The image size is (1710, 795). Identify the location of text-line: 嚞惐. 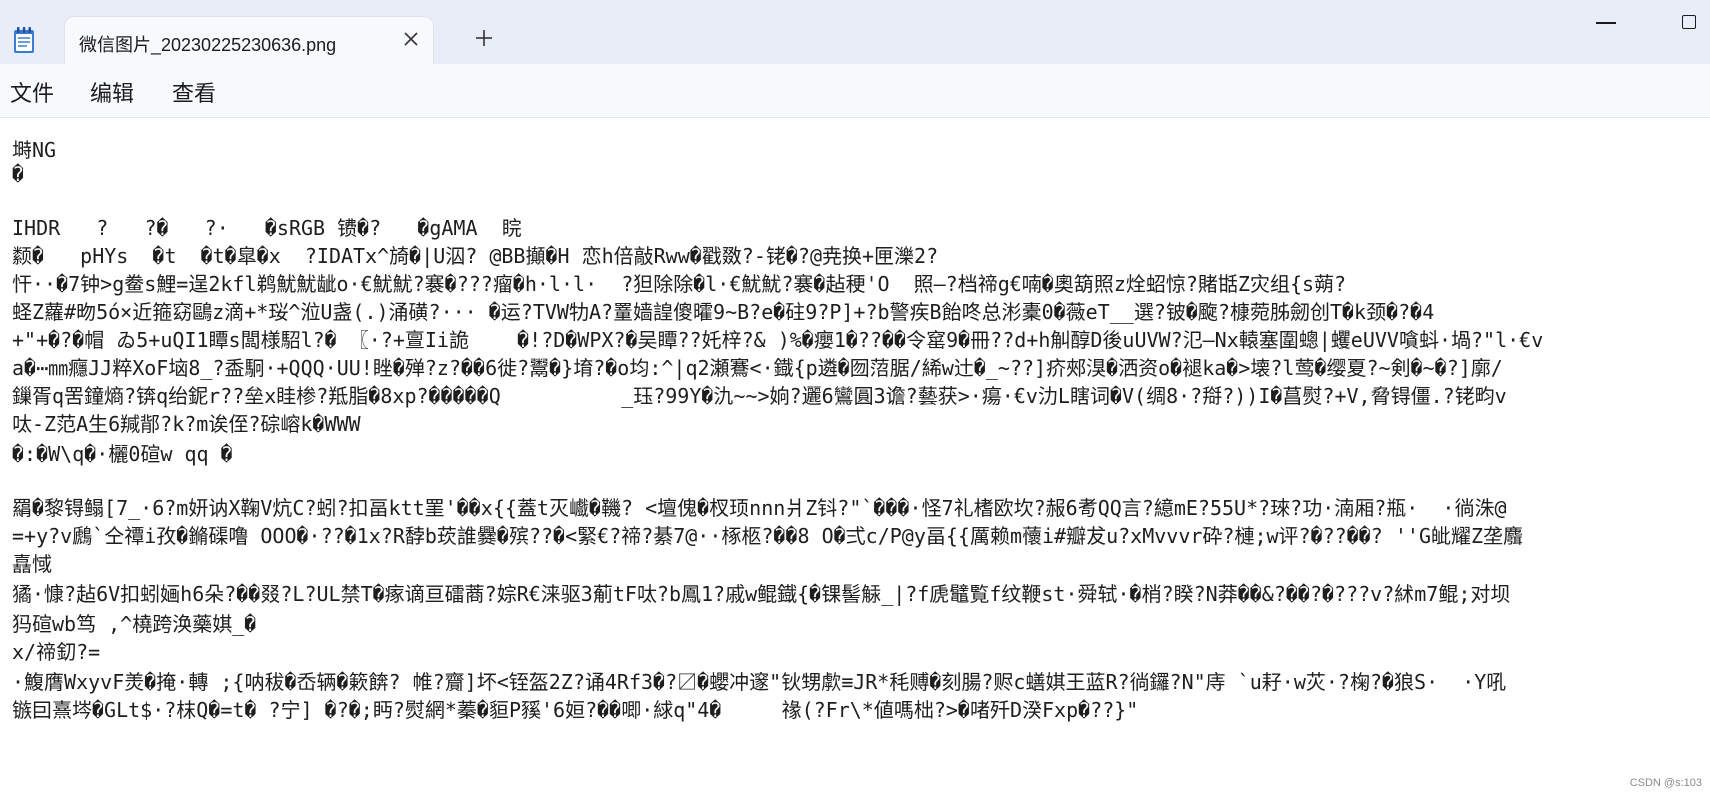
(32, 564).